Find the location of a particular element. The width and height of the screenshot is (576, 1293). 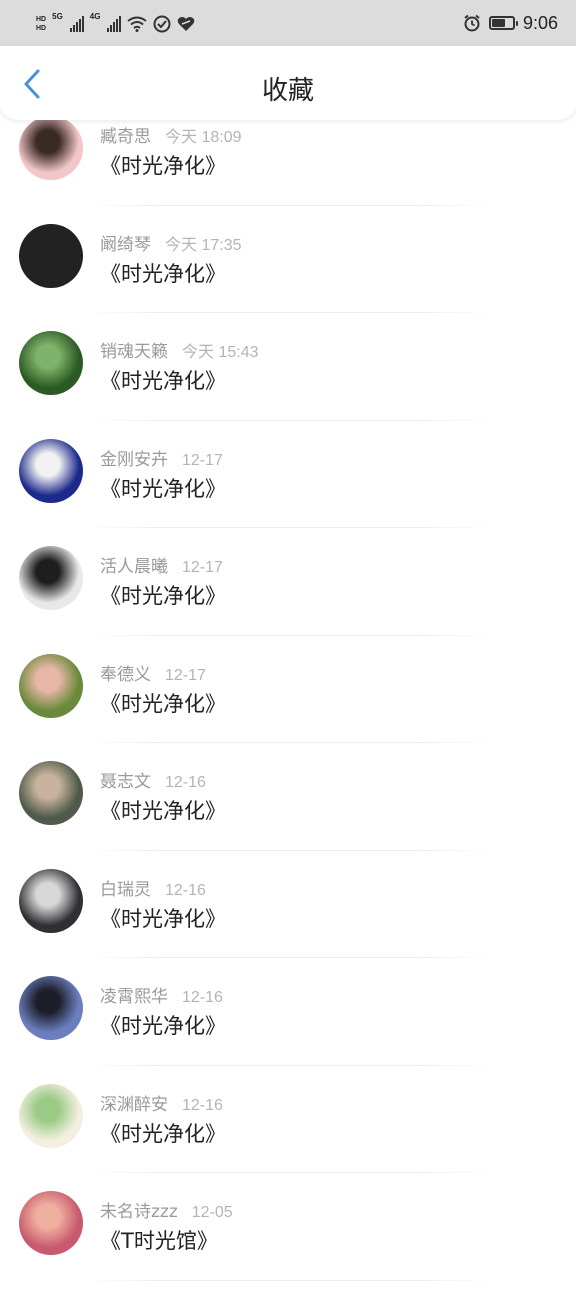

user-name: 阚绮琴 is located at coordinates (125, 242).